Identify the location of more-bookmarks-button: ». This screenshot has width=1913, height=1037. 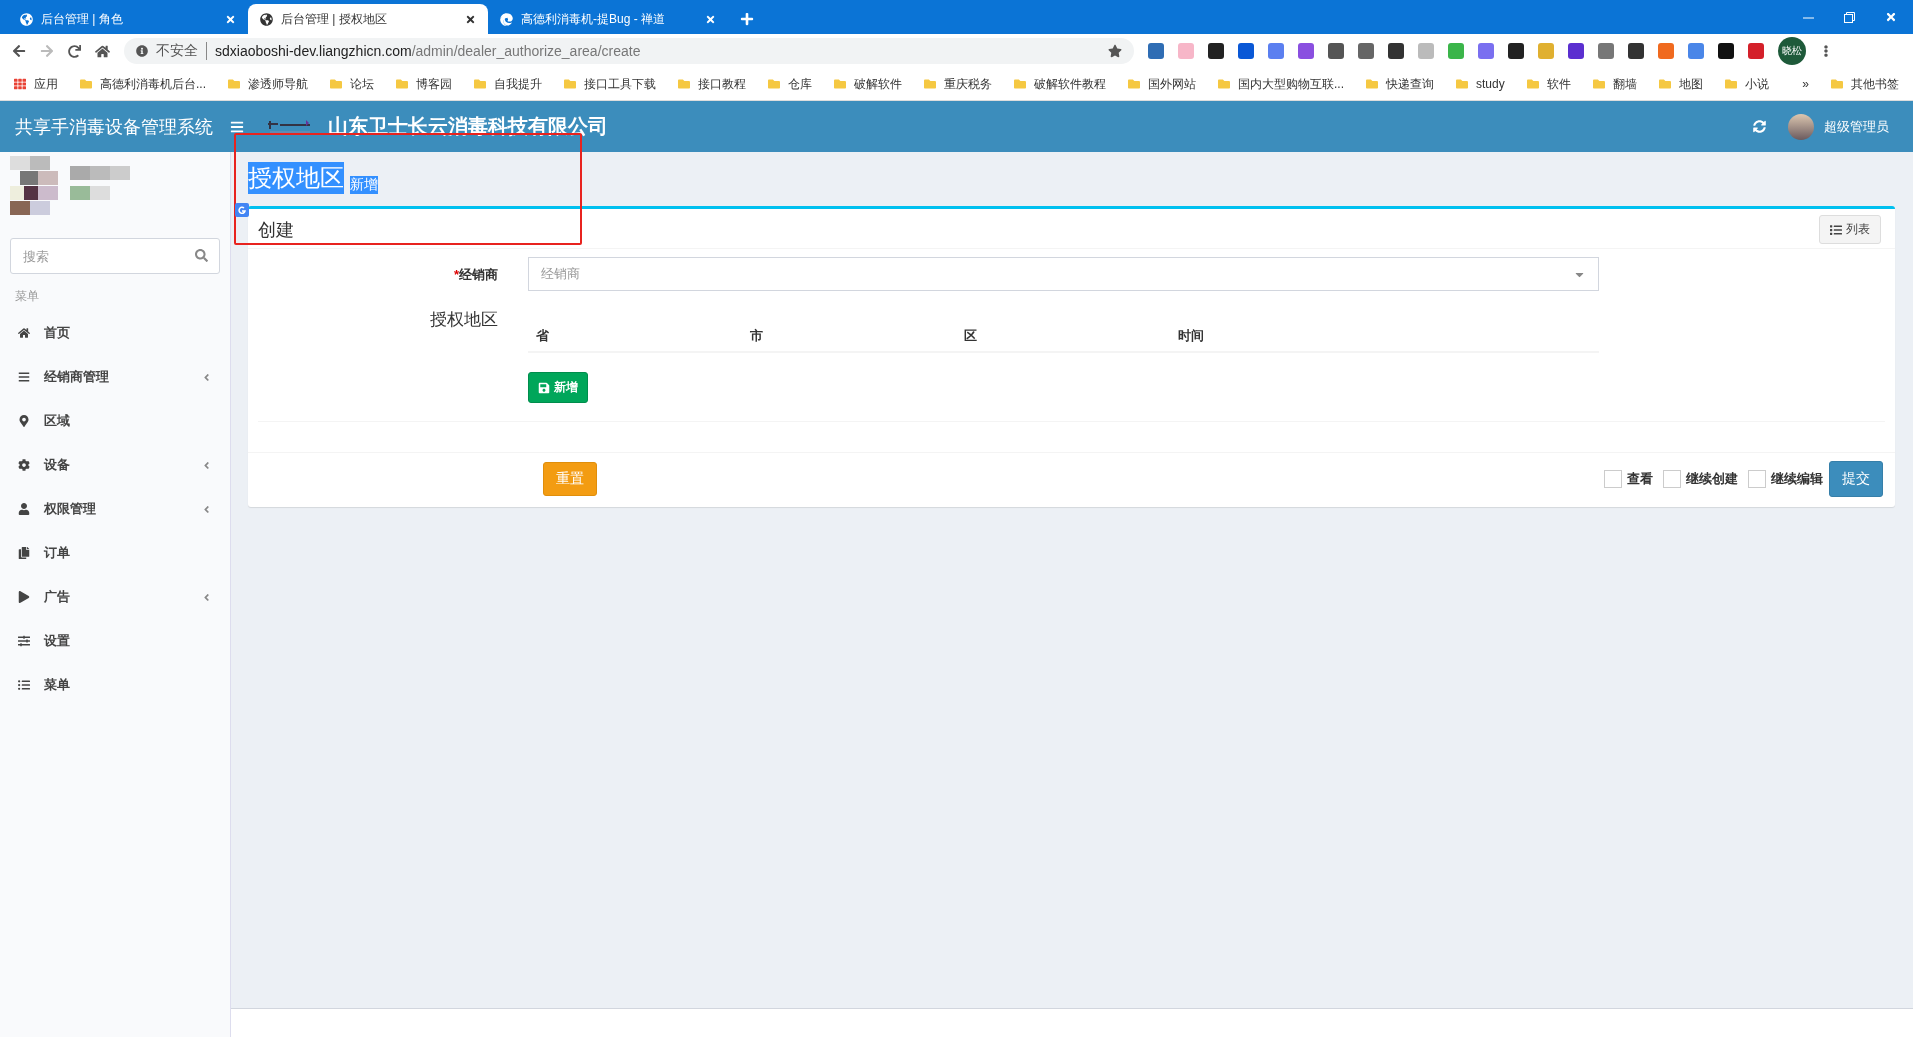
(1805, 84).